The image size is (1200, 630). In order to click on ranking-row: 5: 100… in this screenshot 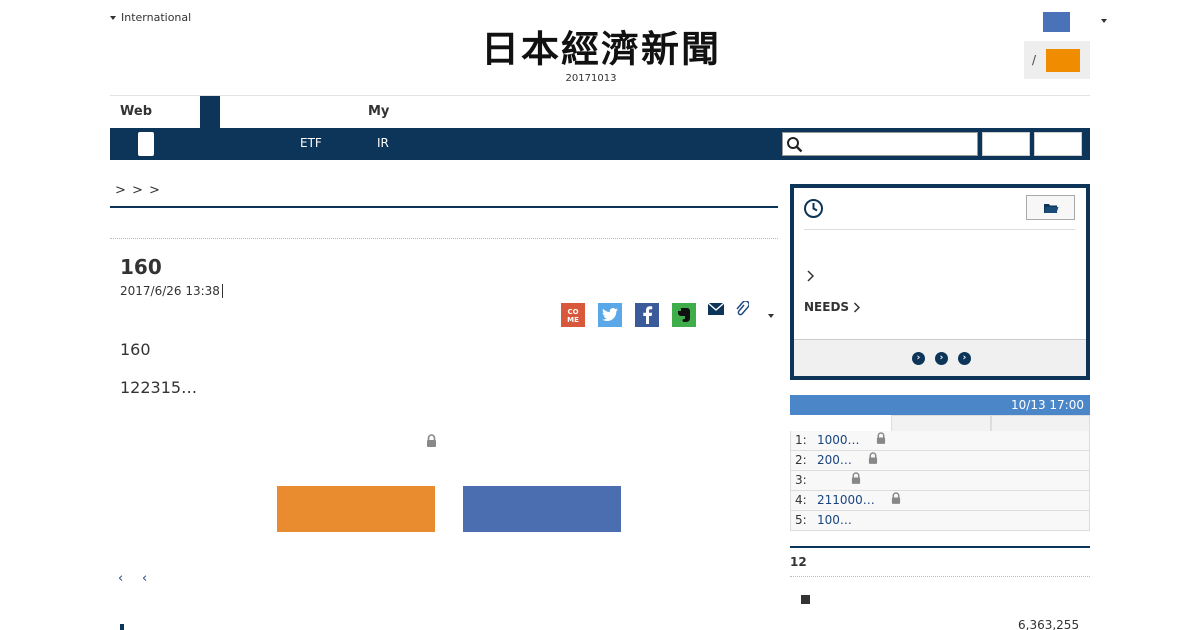, I will do `click(940, 521)`.